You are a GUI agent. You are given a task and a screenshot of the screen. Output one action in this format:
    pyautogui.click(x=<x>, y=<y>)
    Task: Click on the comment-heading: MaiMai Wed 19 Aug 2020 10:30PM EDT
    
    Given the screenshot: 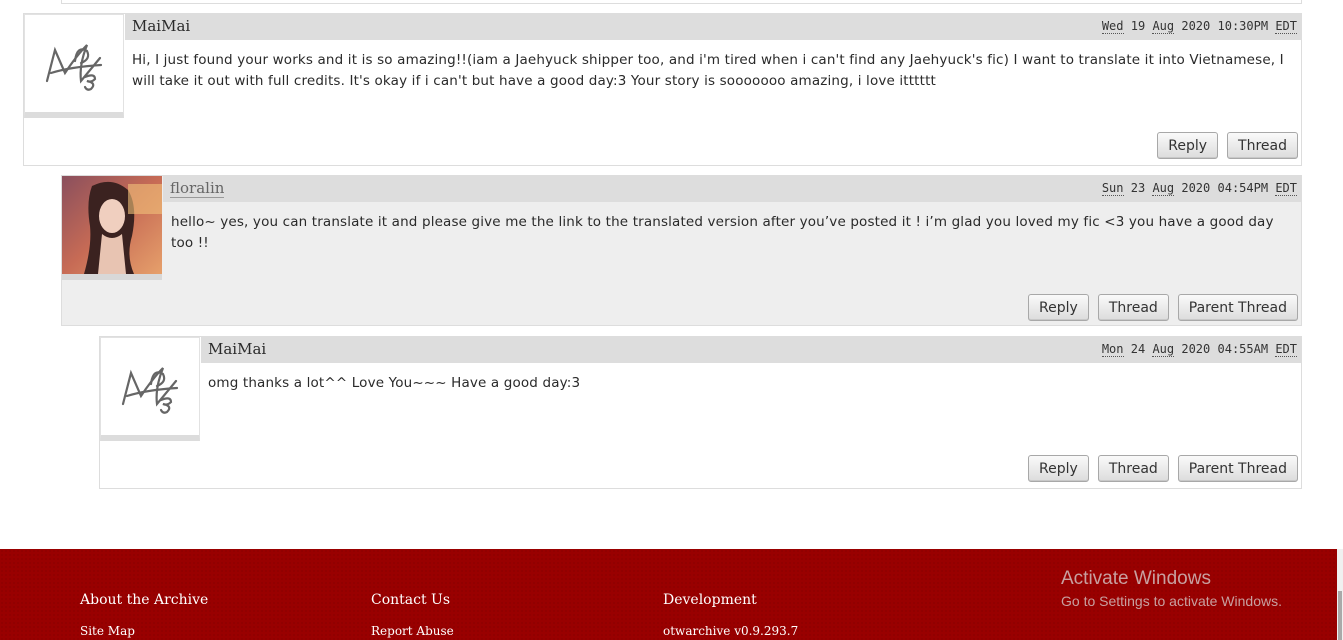 What is the action you would take?
    pyautogui.click(x=713, y=27)
    